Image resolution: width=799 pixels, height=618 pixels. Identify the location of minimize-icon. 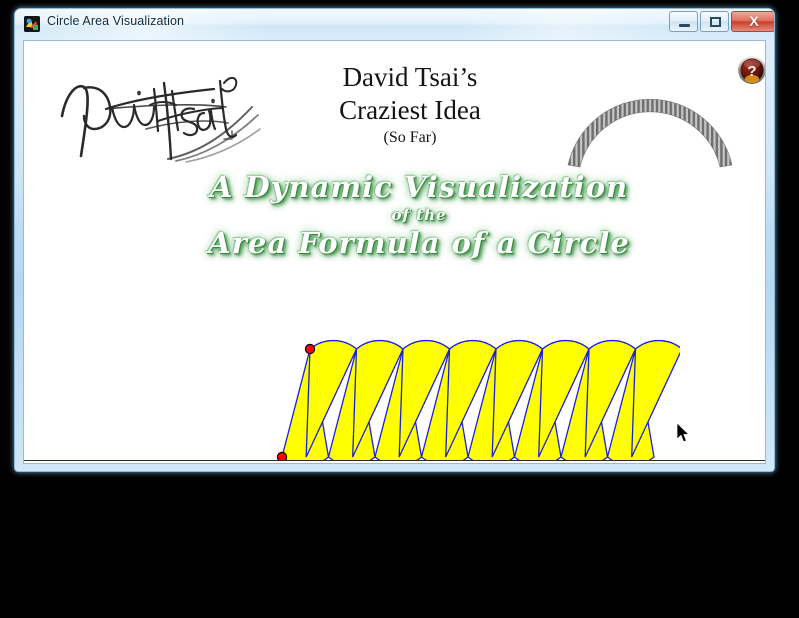
(684, 25).